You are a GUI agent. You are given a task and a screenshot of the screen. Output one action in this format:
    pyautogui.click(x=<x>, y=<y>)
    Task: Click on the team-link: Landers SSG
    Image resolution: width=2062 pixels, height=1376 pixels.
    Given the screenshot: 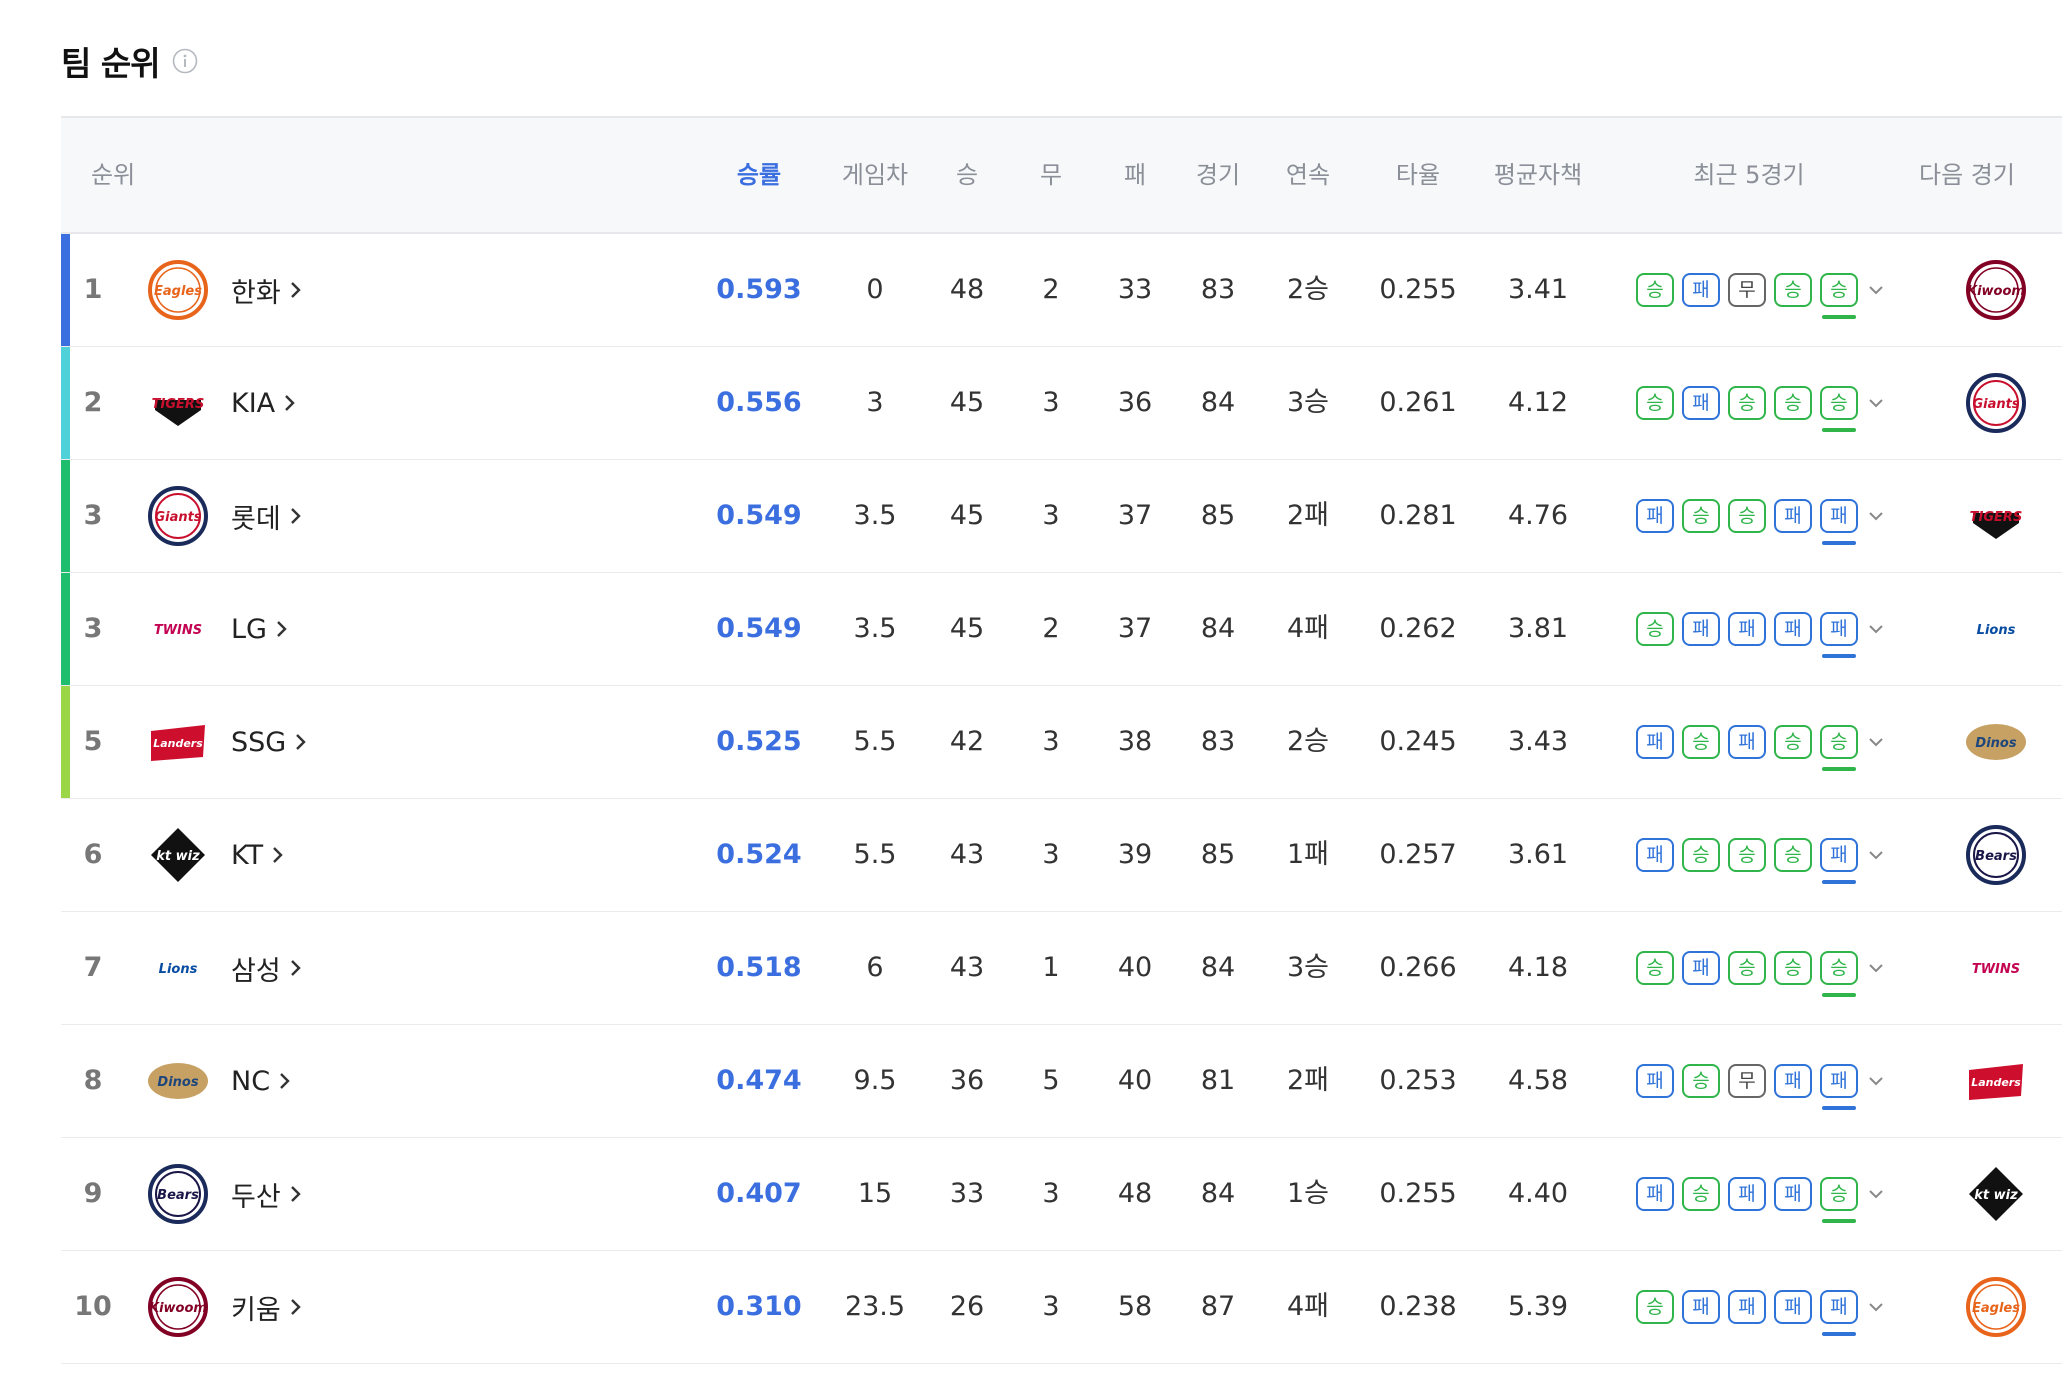 What is the action you would take?
    pyautogui.click(x=226, y=742)
    